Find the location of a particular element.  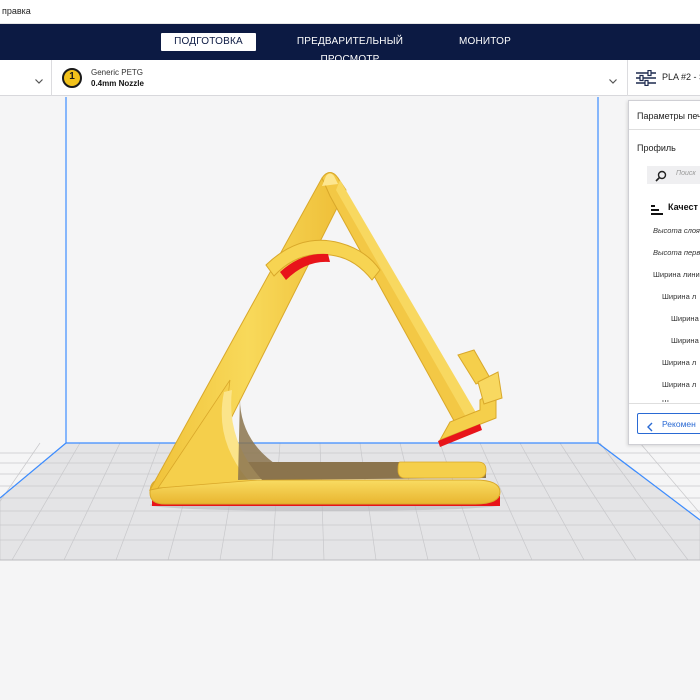

extruder-badge-icon: 1 is located at coordinates (72, 78).